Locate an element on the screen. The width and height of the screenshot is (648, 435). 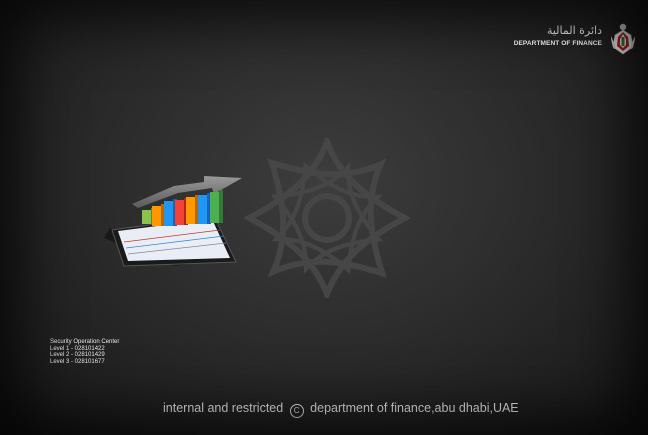
logo-arabic-text: دائرة المالية is located at coordinates (574, 30).